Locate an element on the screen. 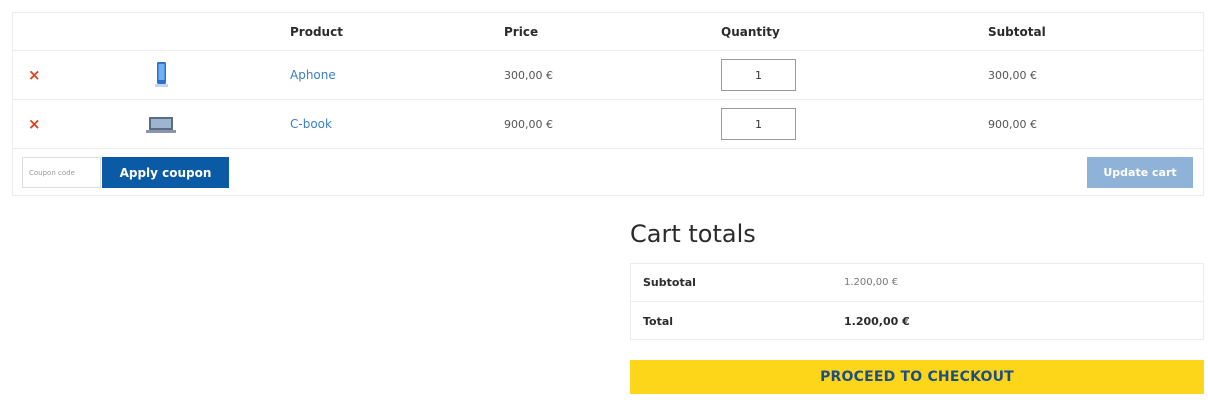  totals-total-label: Total is located at coordinates (658, 321).